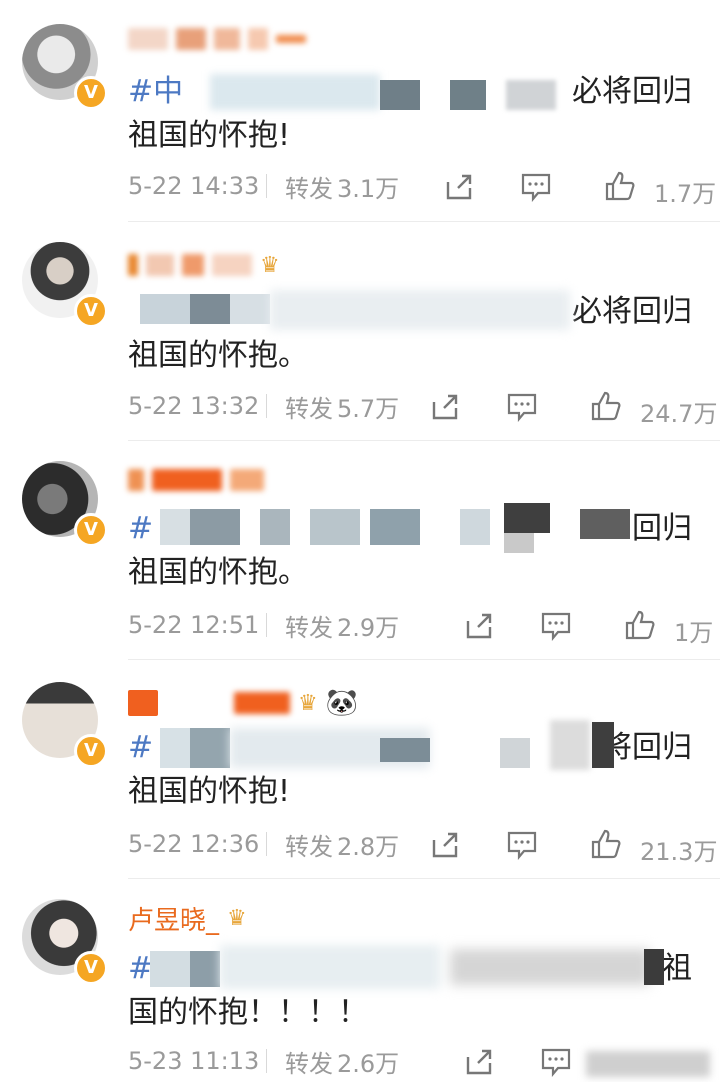  I want to click on like-count: 1万, so click(694, 633).